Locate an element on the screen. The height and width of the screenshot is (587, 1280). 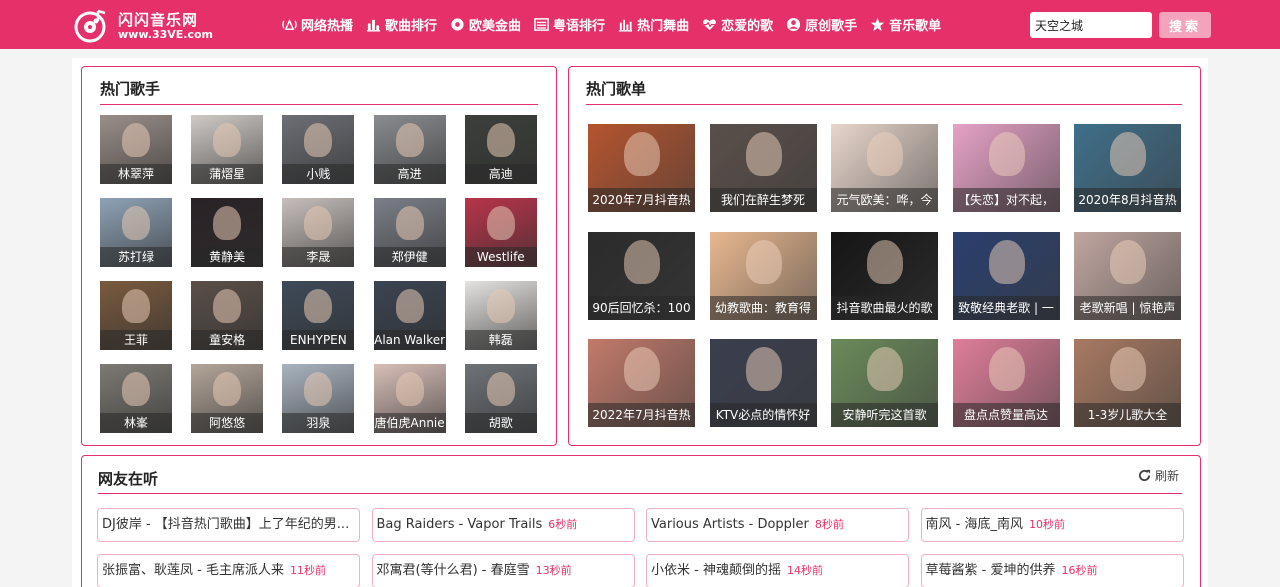
playlist-tile: 元气欧美：哗，今 is located at coordinates (884, 168).